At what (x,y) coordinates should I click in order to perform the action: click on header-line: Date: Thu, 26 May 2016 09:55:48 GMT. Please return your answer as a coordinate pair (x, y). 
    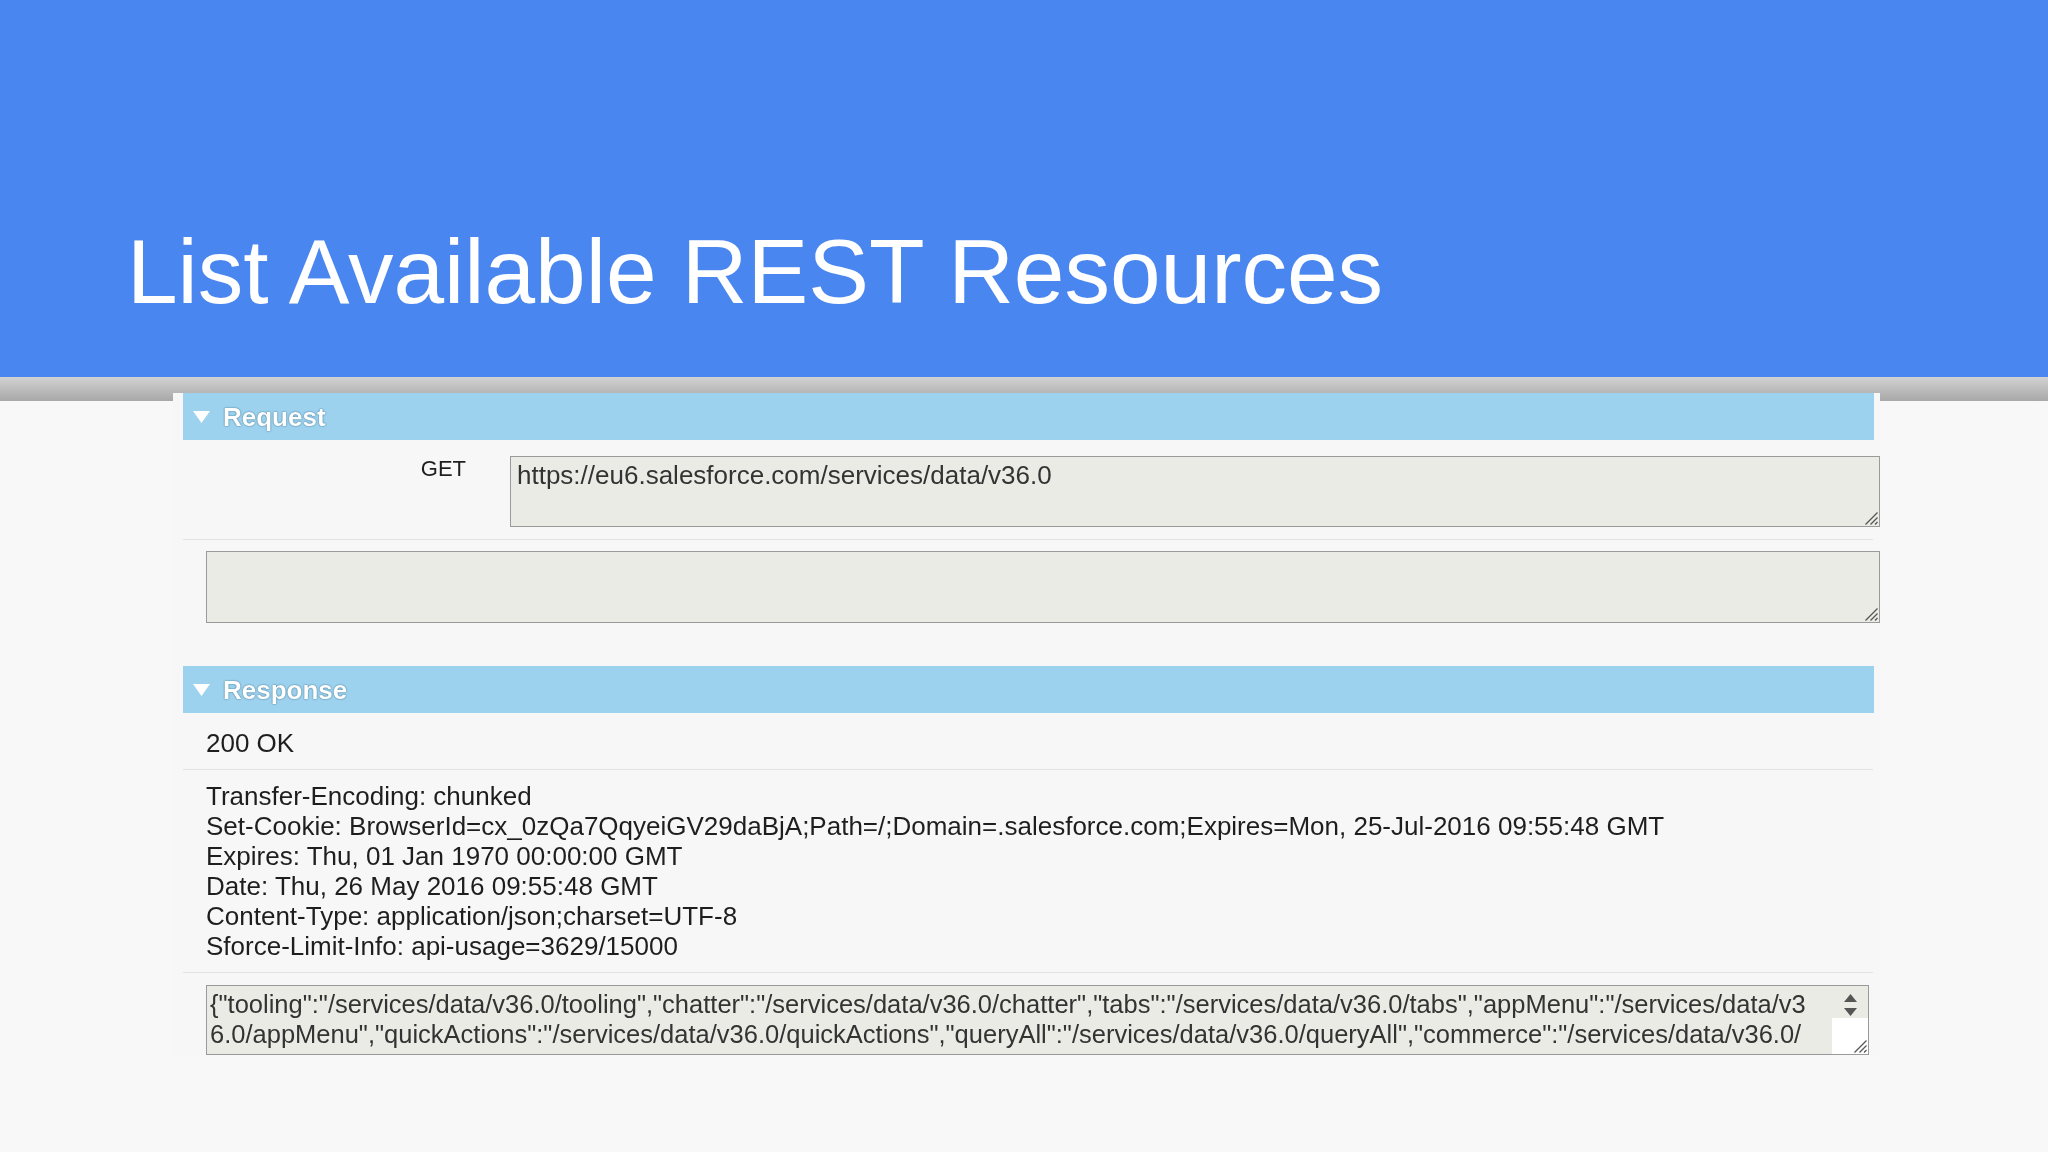
    Looking at the image, I should click on (432, 886).